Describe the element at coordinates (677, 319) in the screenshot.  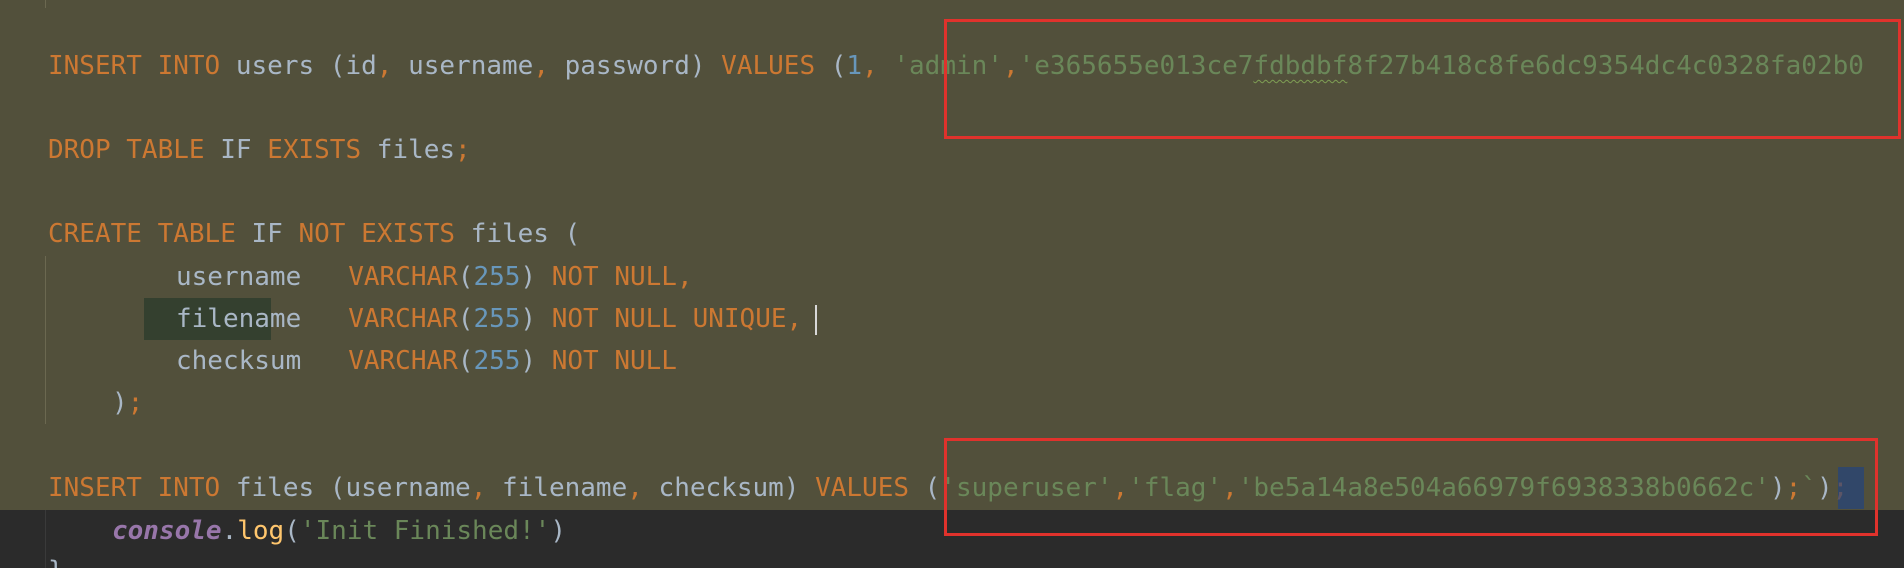
I see `constraint-not-null-unique: NOT NULL UNIQUE,` at that location.